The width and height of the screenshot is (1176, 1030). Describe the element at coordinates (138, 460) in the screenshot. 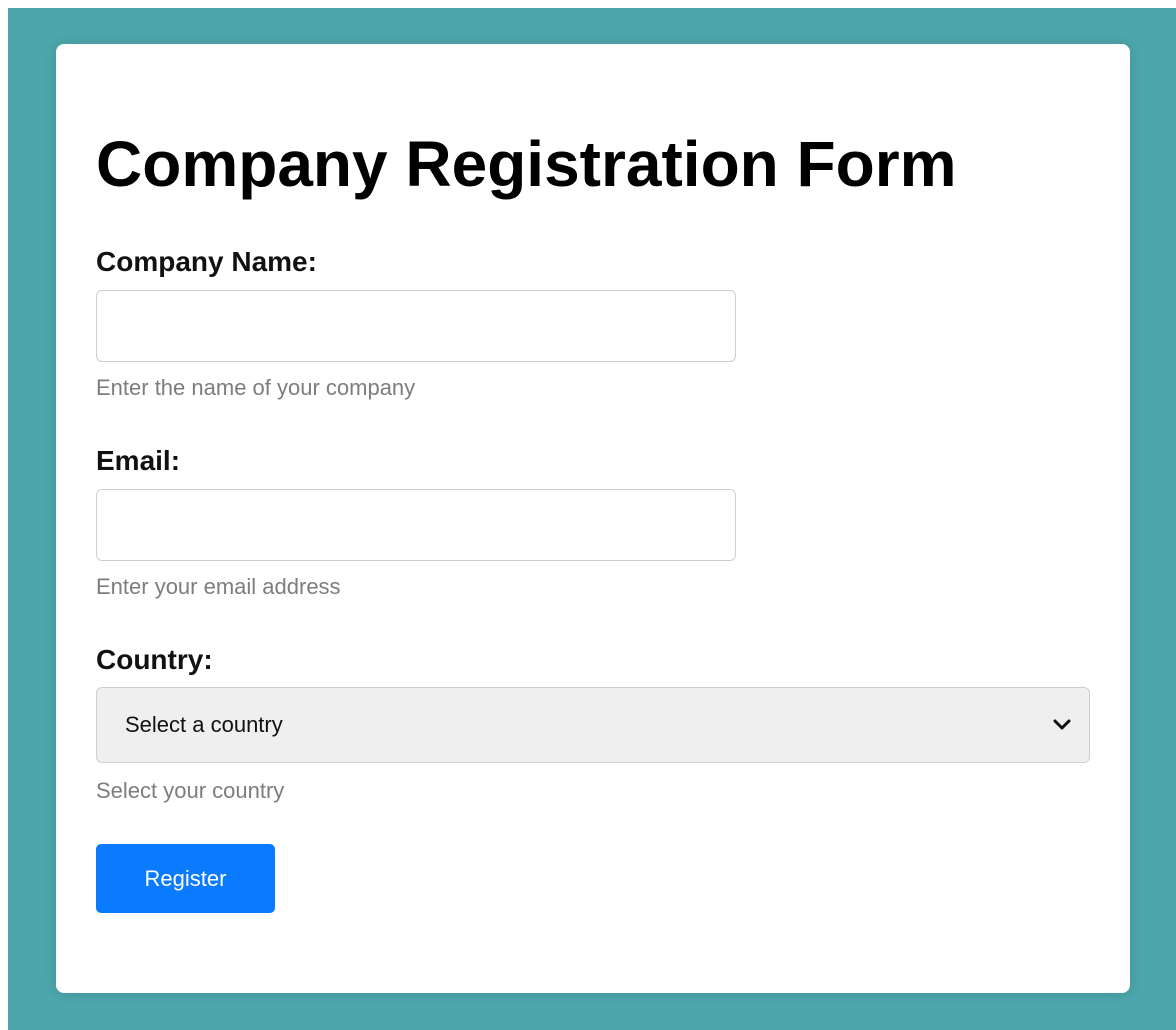

I see `email-label: Email:` at that location.